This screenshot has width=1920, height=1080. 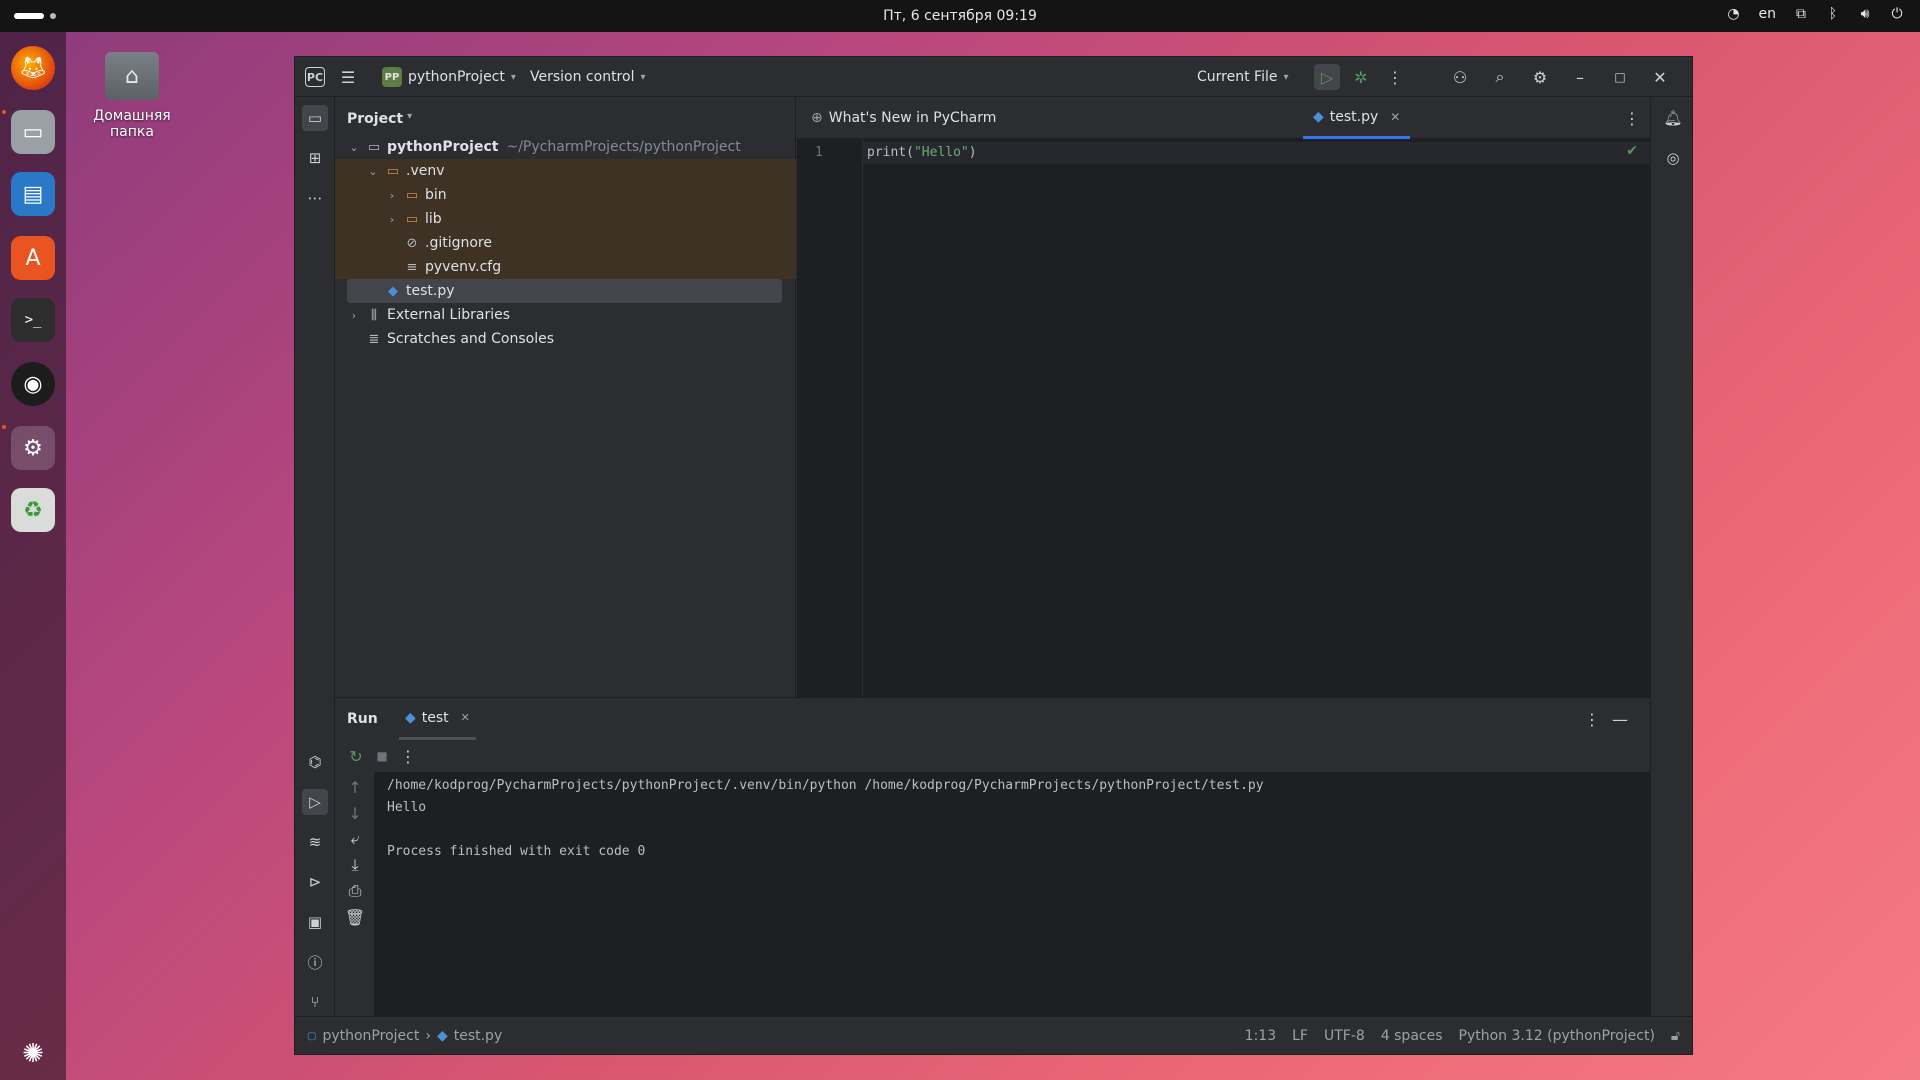 What do you see at coordinates (449, 77) in the screenshot?
I see `project-selector: PP pythonProject ▾` at bounding box center [449, 77].